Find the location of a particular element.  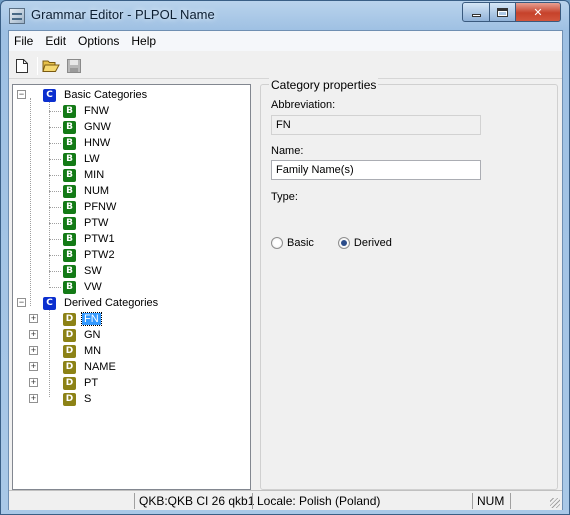

tree-item-s: + D S is located at coordinates (53, 399).